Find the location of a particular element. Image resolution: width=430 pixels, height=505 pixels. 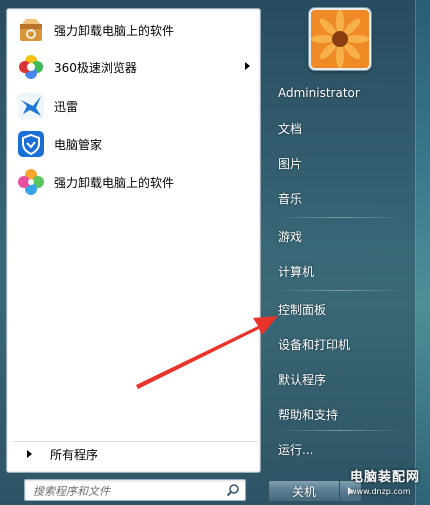

menu-item-devices-printers: 设备和打印机 is located at coordinates (340, 344).